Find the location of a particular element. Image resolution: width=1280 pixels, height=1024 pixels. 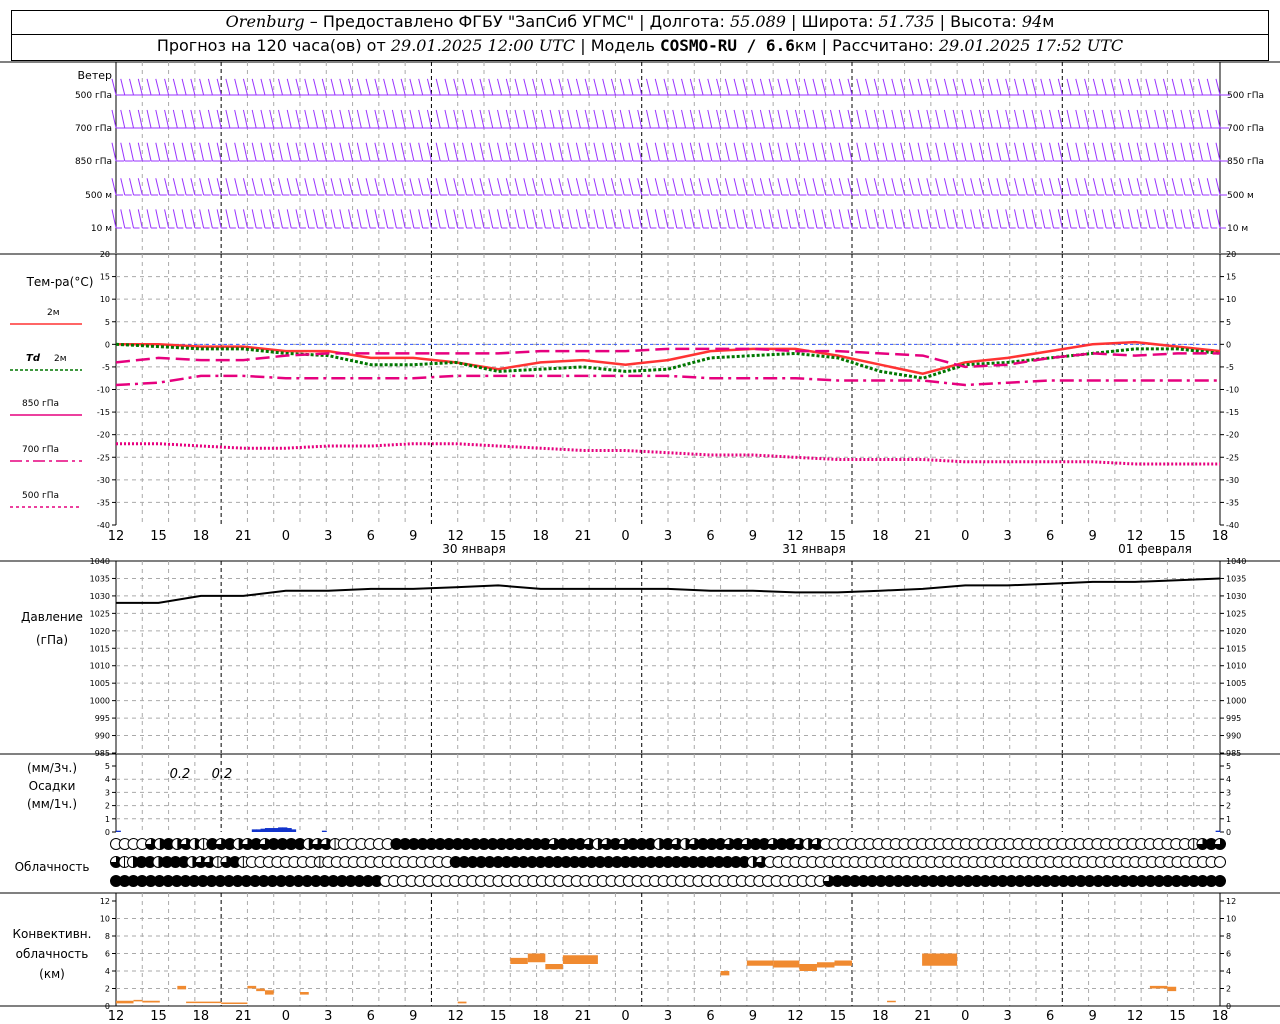

time-tick-label: 6 is located at coordinates (710, 536).